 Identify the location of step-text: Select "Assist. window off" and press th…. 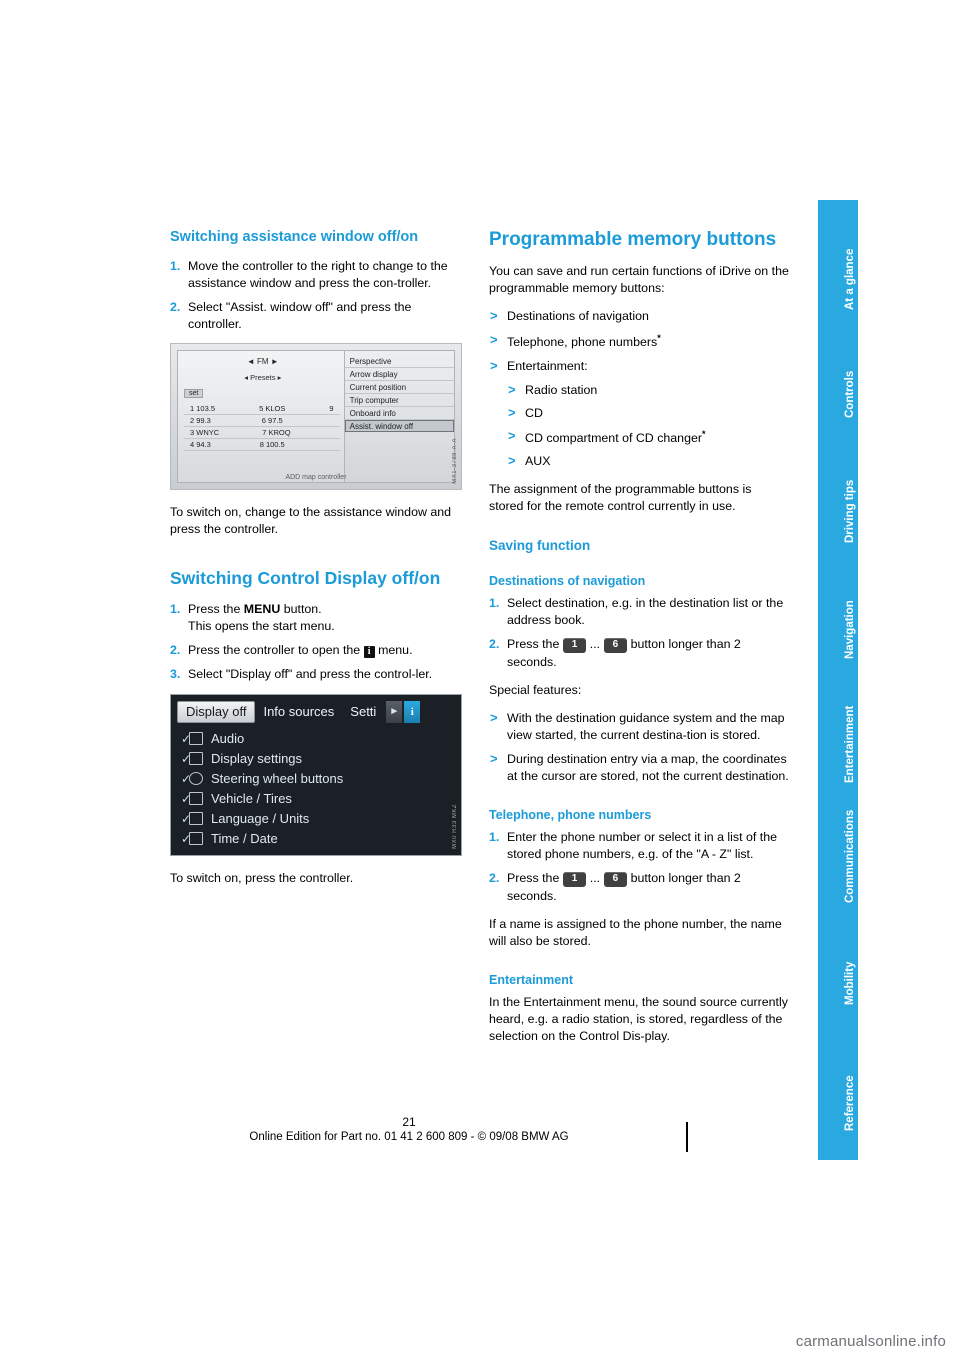
(300, 315).